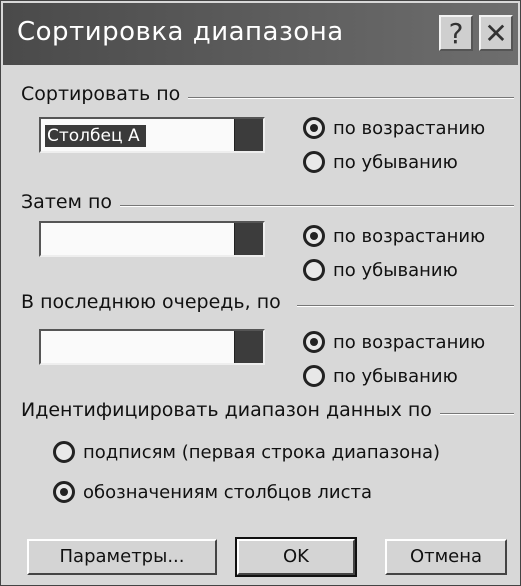 This screenshot has height=586, width=521. Describe the element at coordinates (180, 32) in the screenshot. I see `dialog-title: Сортировка диапазона` at that location.